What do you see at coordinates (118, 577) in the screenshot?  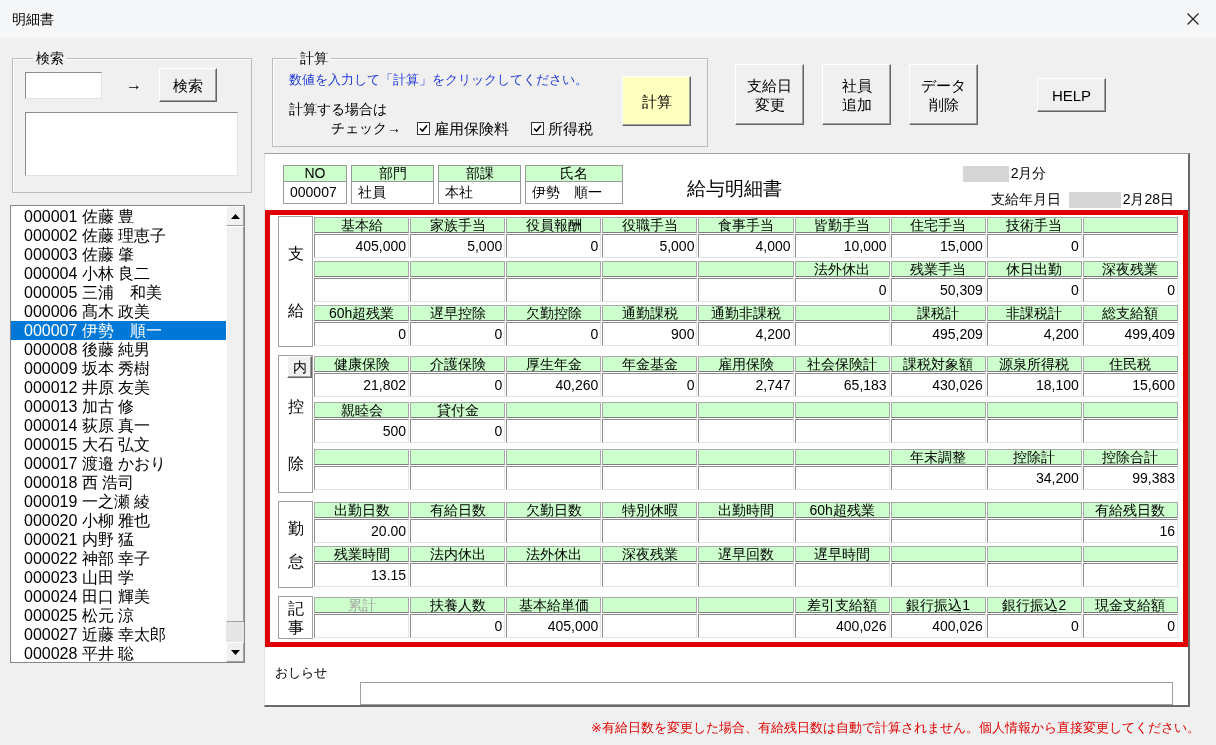 I see `employee-list-item: 000023 山田 学` at bounding box center [118, 577].